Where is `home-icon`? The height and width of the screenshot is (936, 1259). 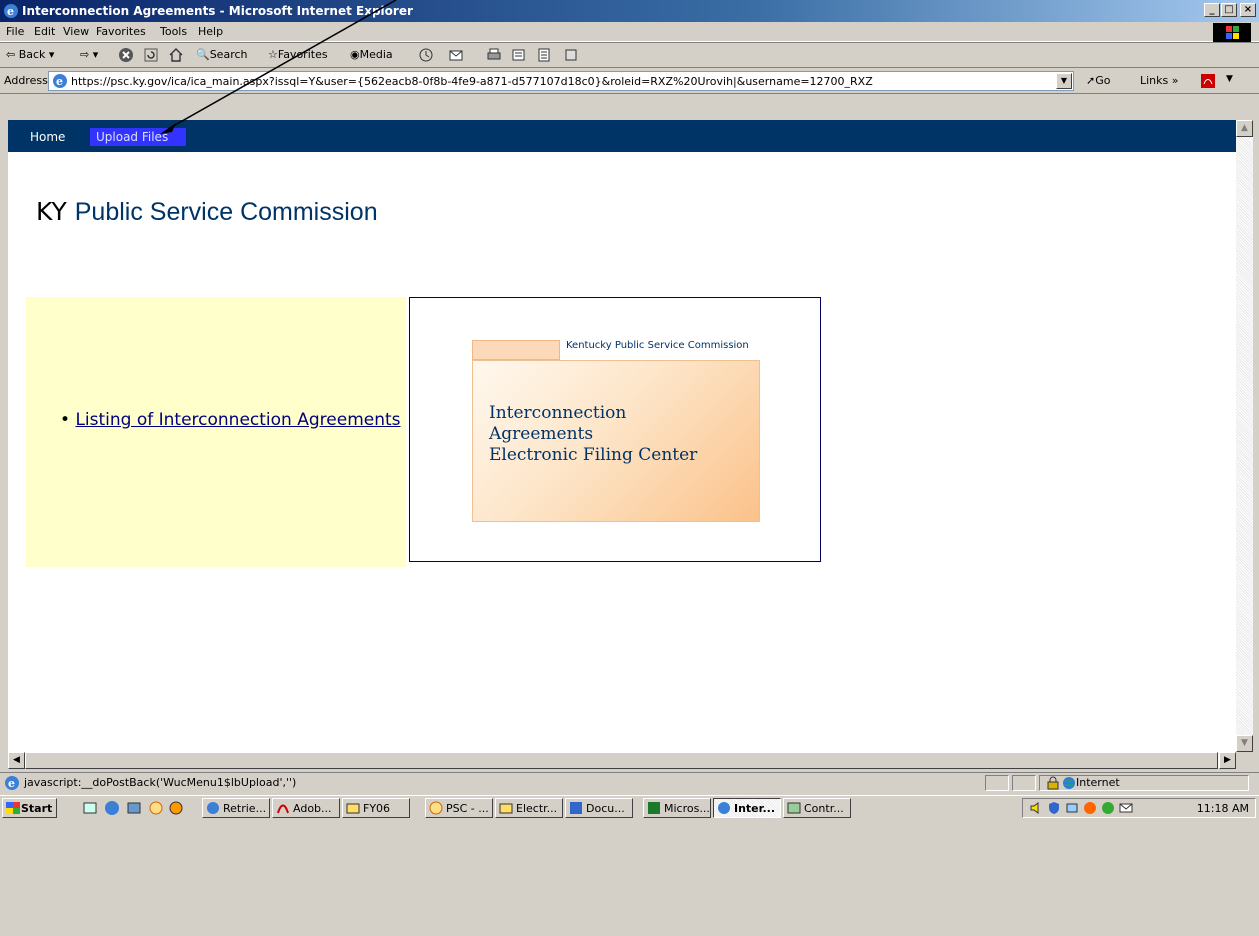 home-icon is located at coordinates (176, 55).